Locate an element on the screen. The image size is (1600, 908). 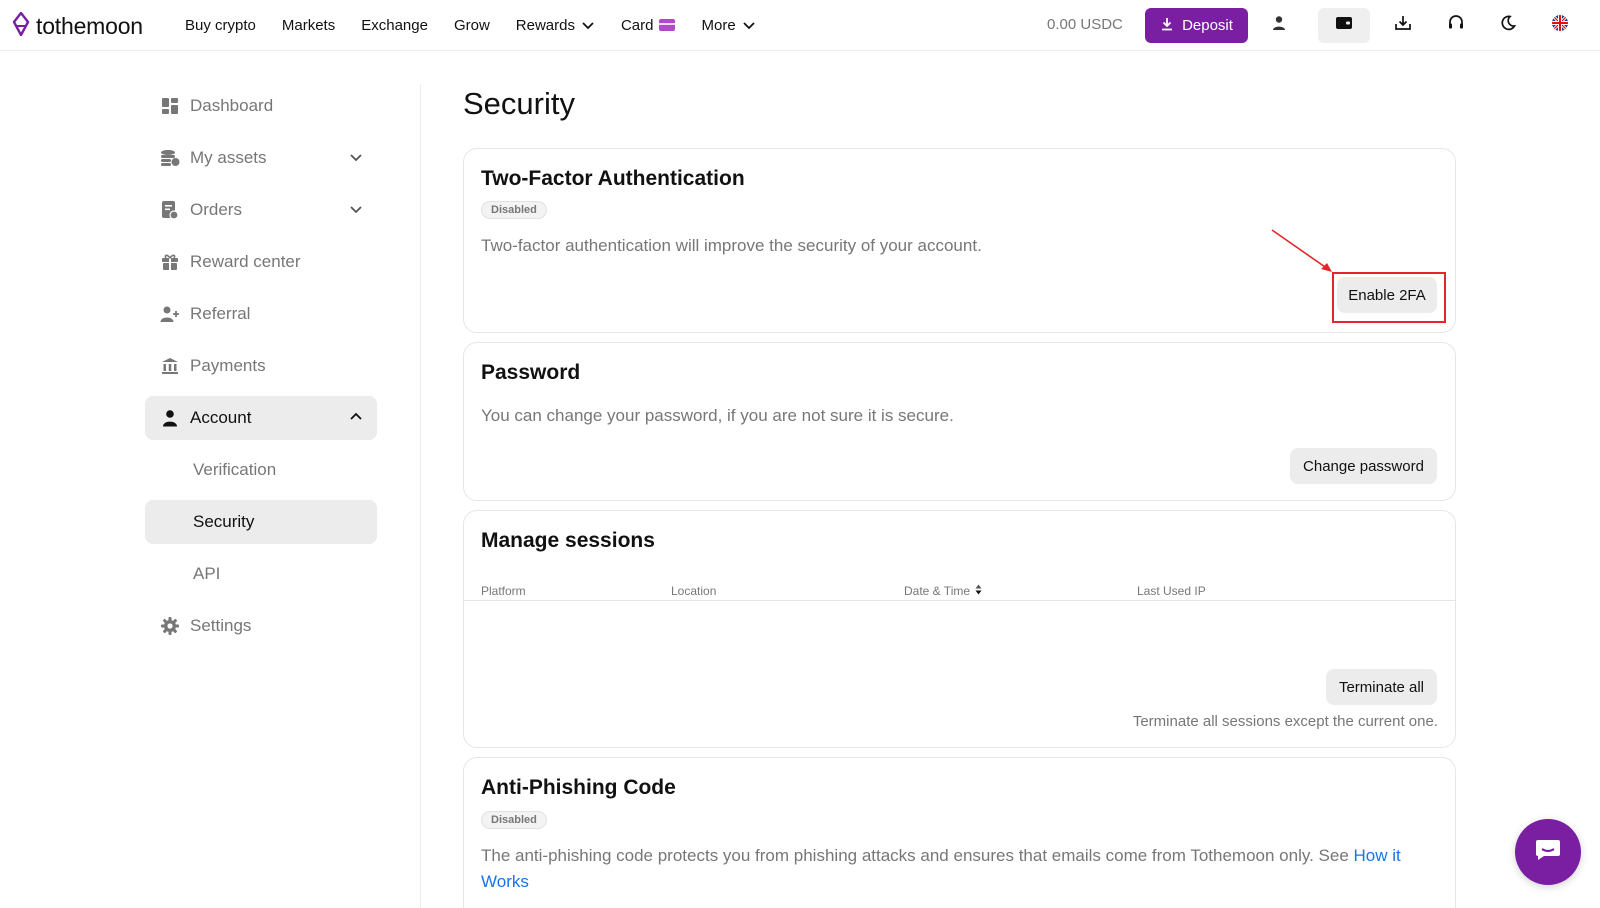
sidebar-item-payments: Payments is located at coordinates (261, 366).